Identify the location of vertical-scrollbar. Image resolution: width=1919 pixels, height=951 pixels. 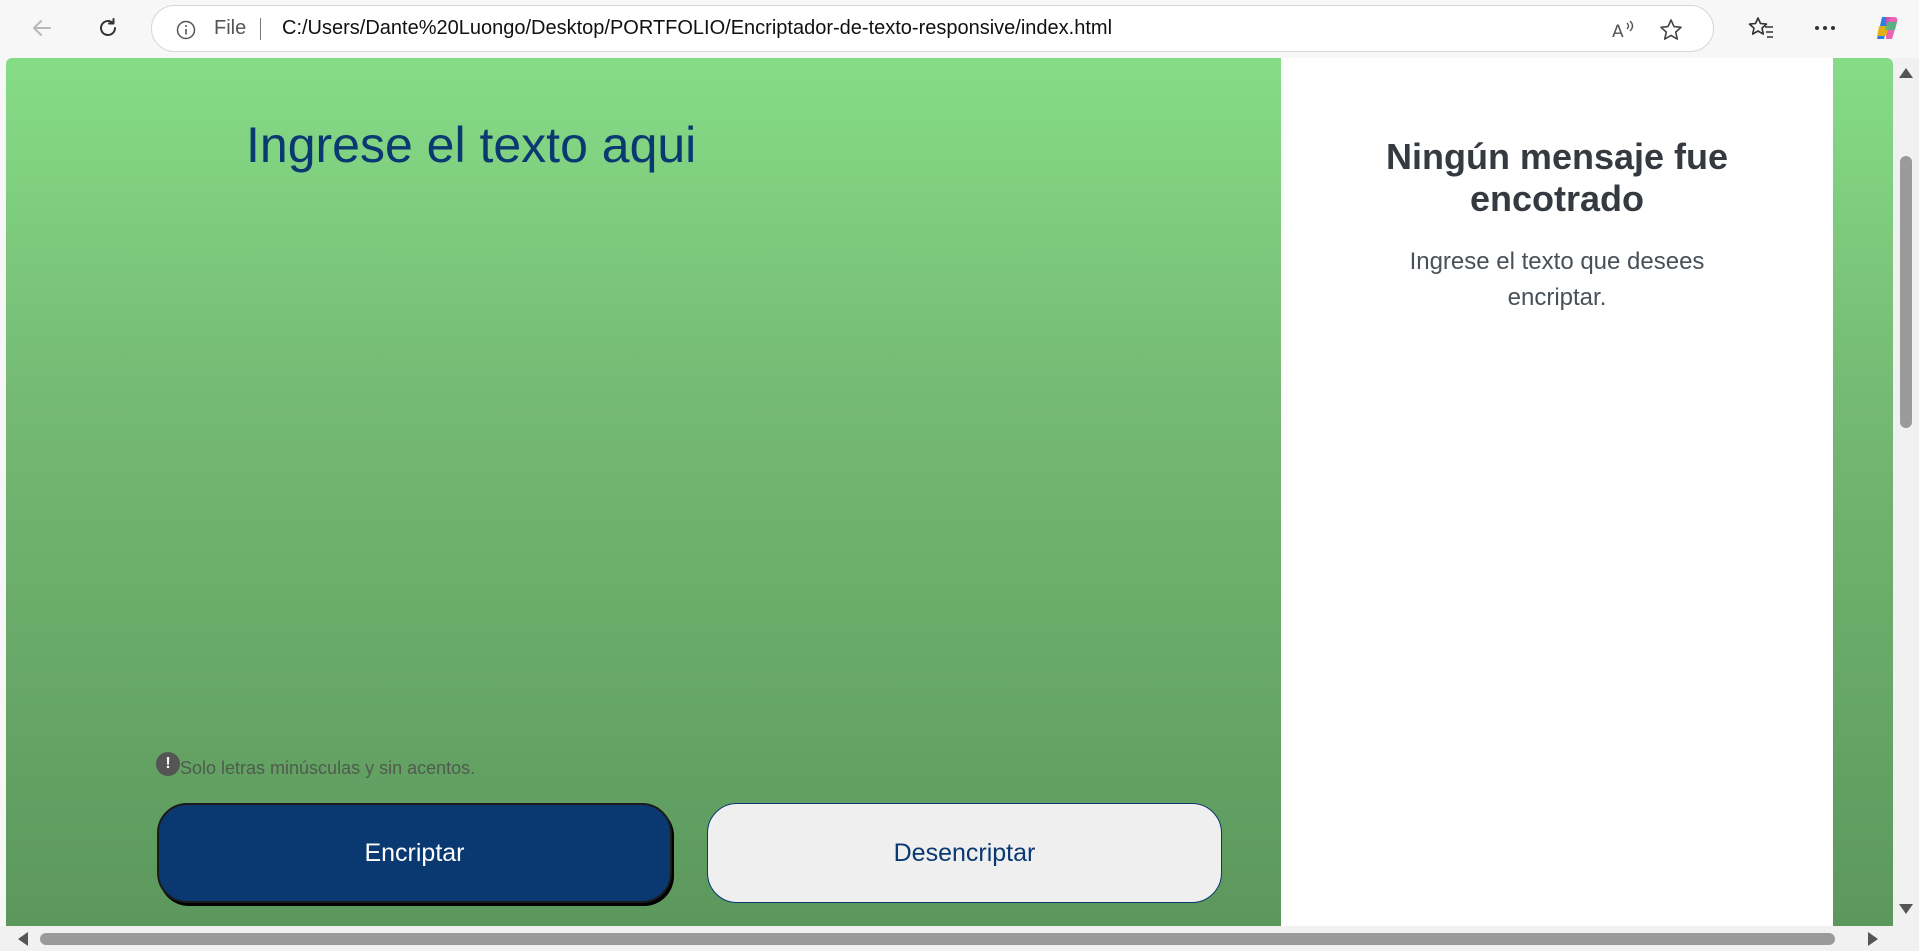
(1906, 492).